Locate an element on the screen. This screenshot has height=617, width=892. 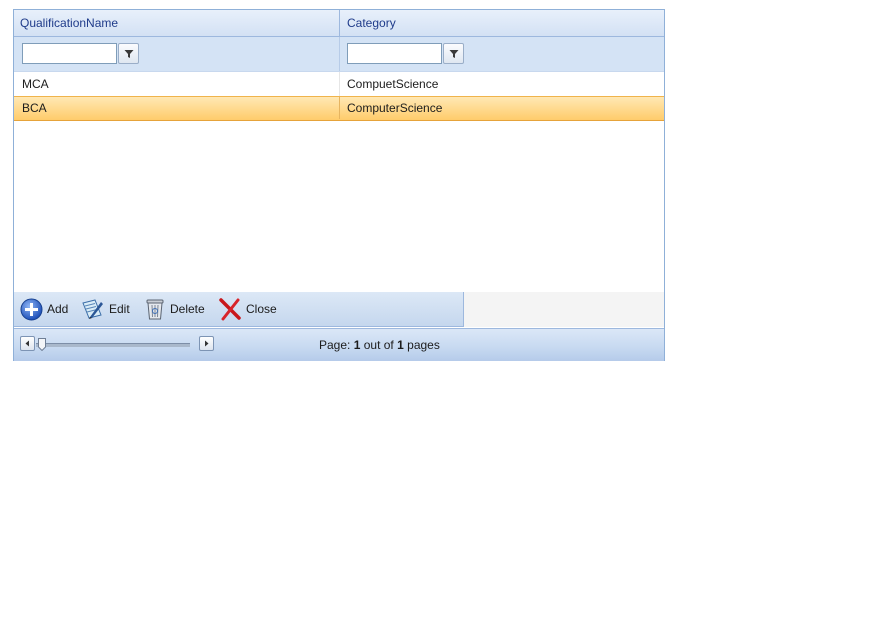
category-cell: ComputerScience is located at coordinates (395, 108).